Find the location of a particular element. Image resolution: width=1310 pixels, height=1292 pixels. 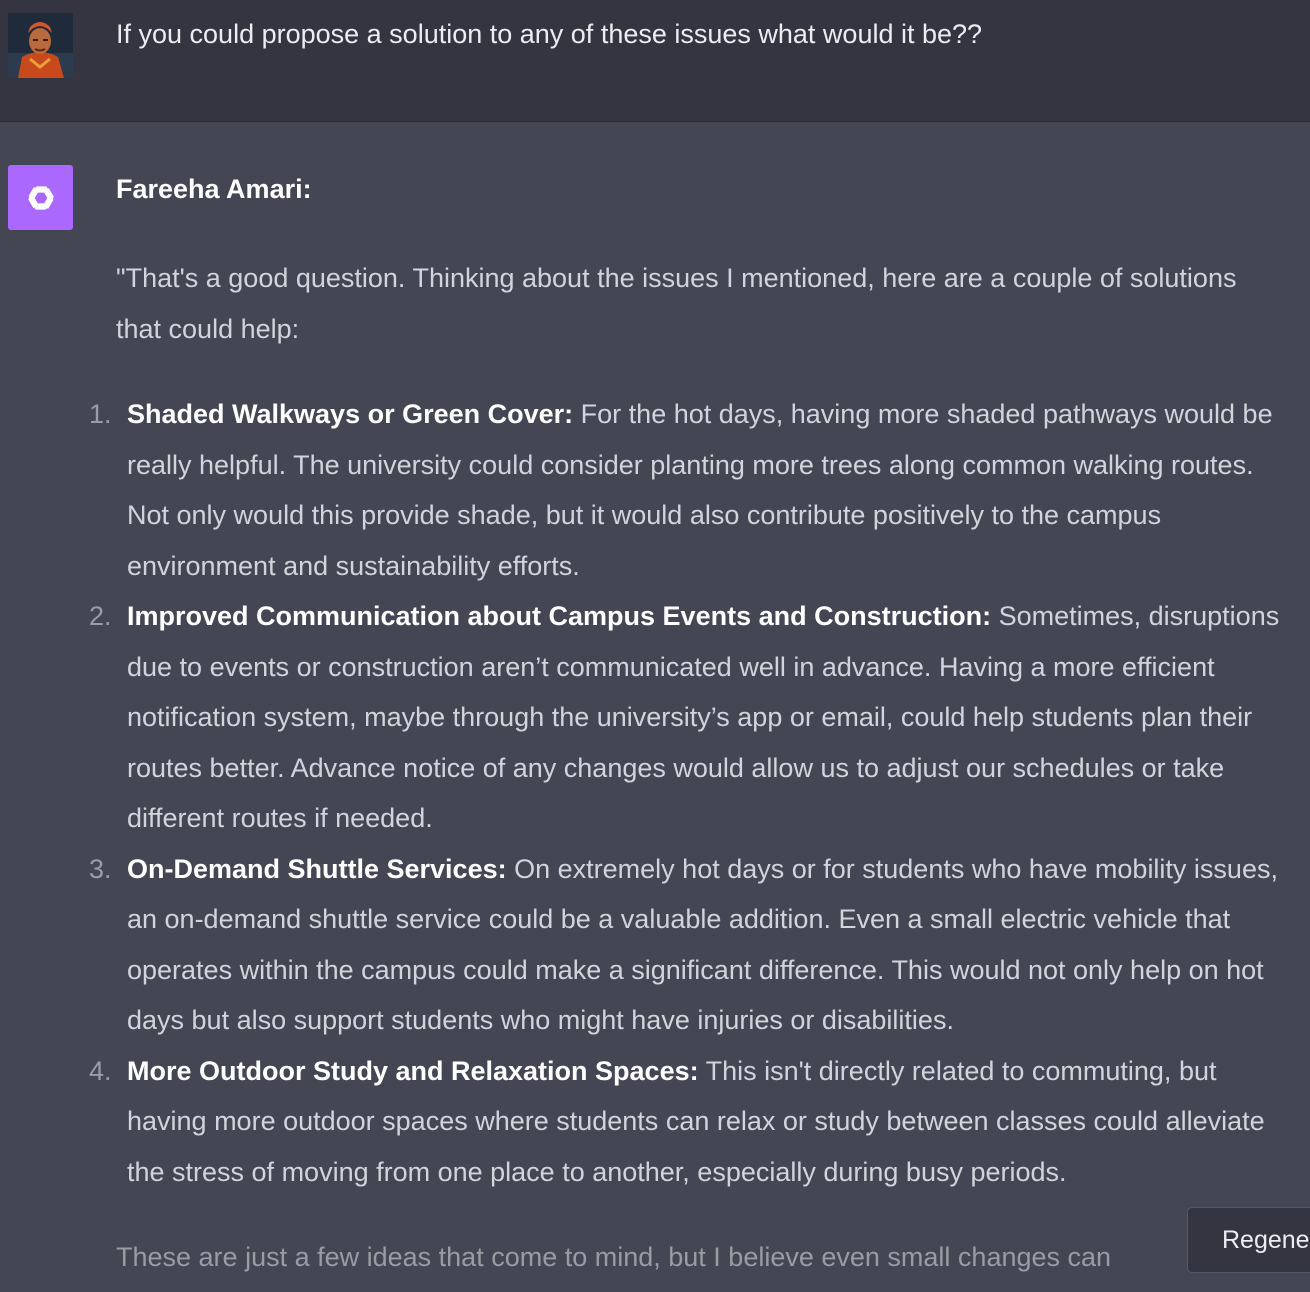

assistant-avatar is located at coordinates (40, 197).